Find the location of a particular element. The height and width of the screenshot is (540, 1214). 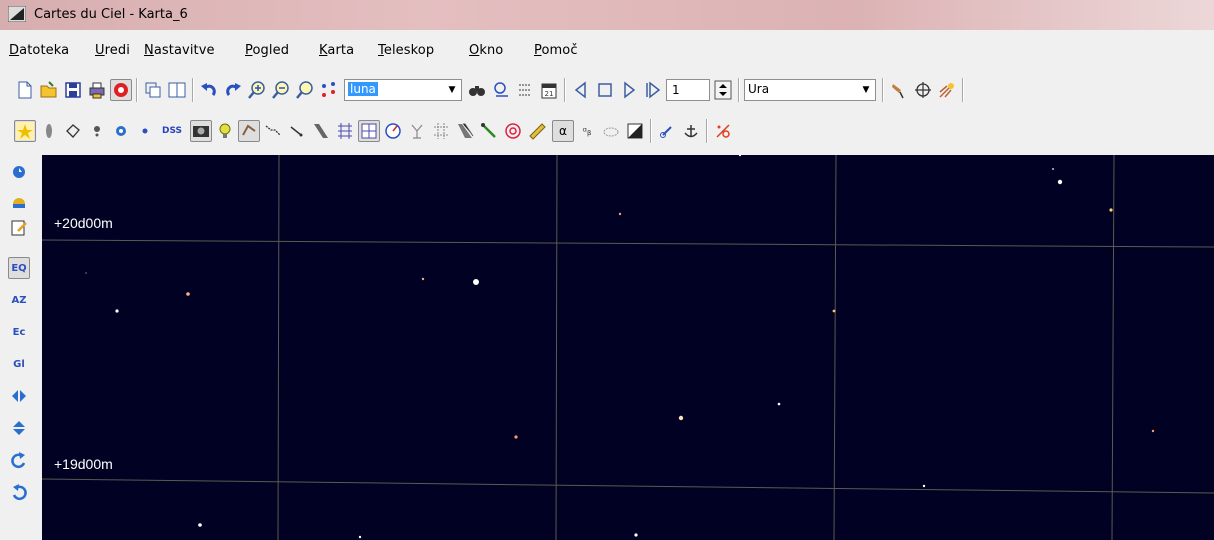

eq-grid-icon is located at coordinates (369, 131).